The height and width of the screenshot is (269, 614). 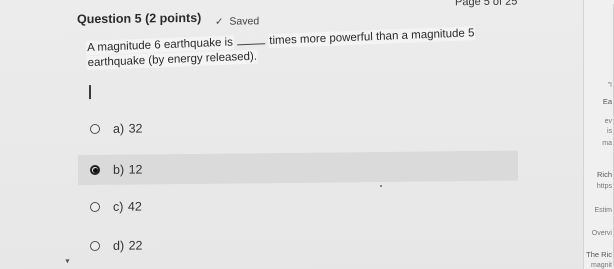 What do you see at coordinates (607, 101) in the screenshot?
I see `side-snippet: Ea` at bounding box center [607, 101].